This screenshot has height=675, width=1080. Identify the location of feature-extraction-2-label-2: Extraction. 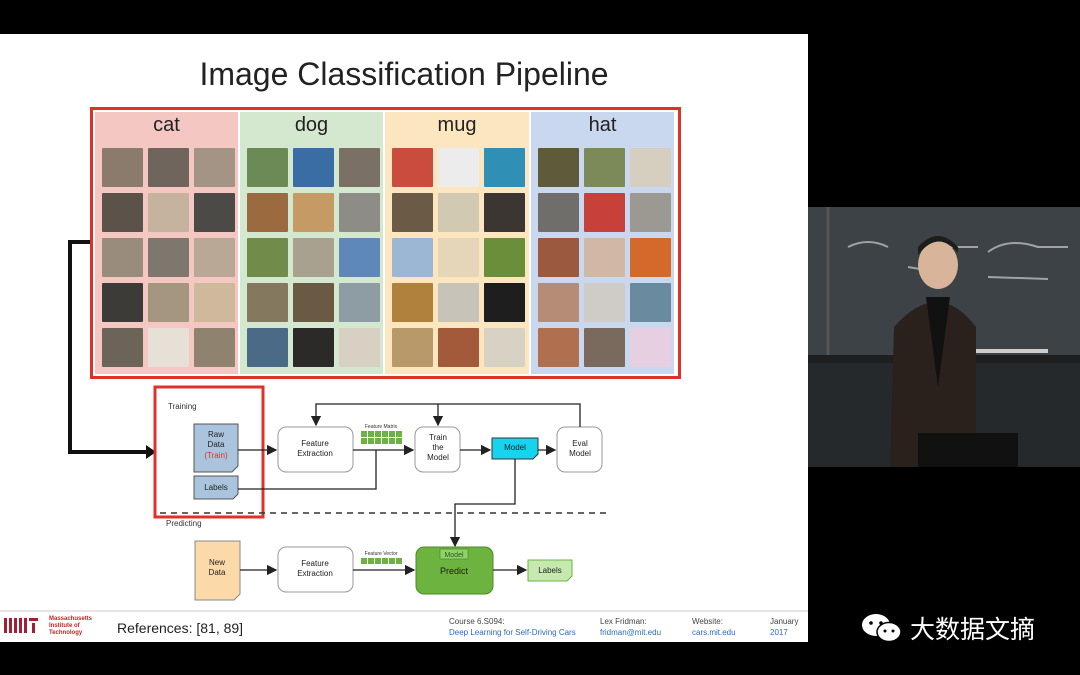
(315, 573).